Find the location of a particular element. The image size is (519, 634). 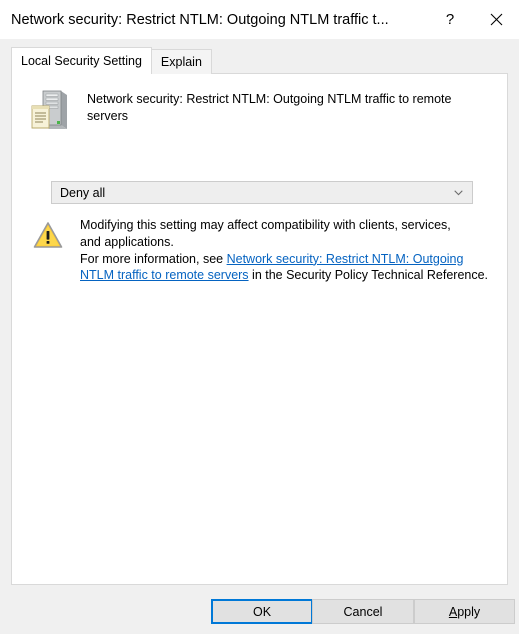

cancel-button: Cancel is located at coordinates (363, 611).